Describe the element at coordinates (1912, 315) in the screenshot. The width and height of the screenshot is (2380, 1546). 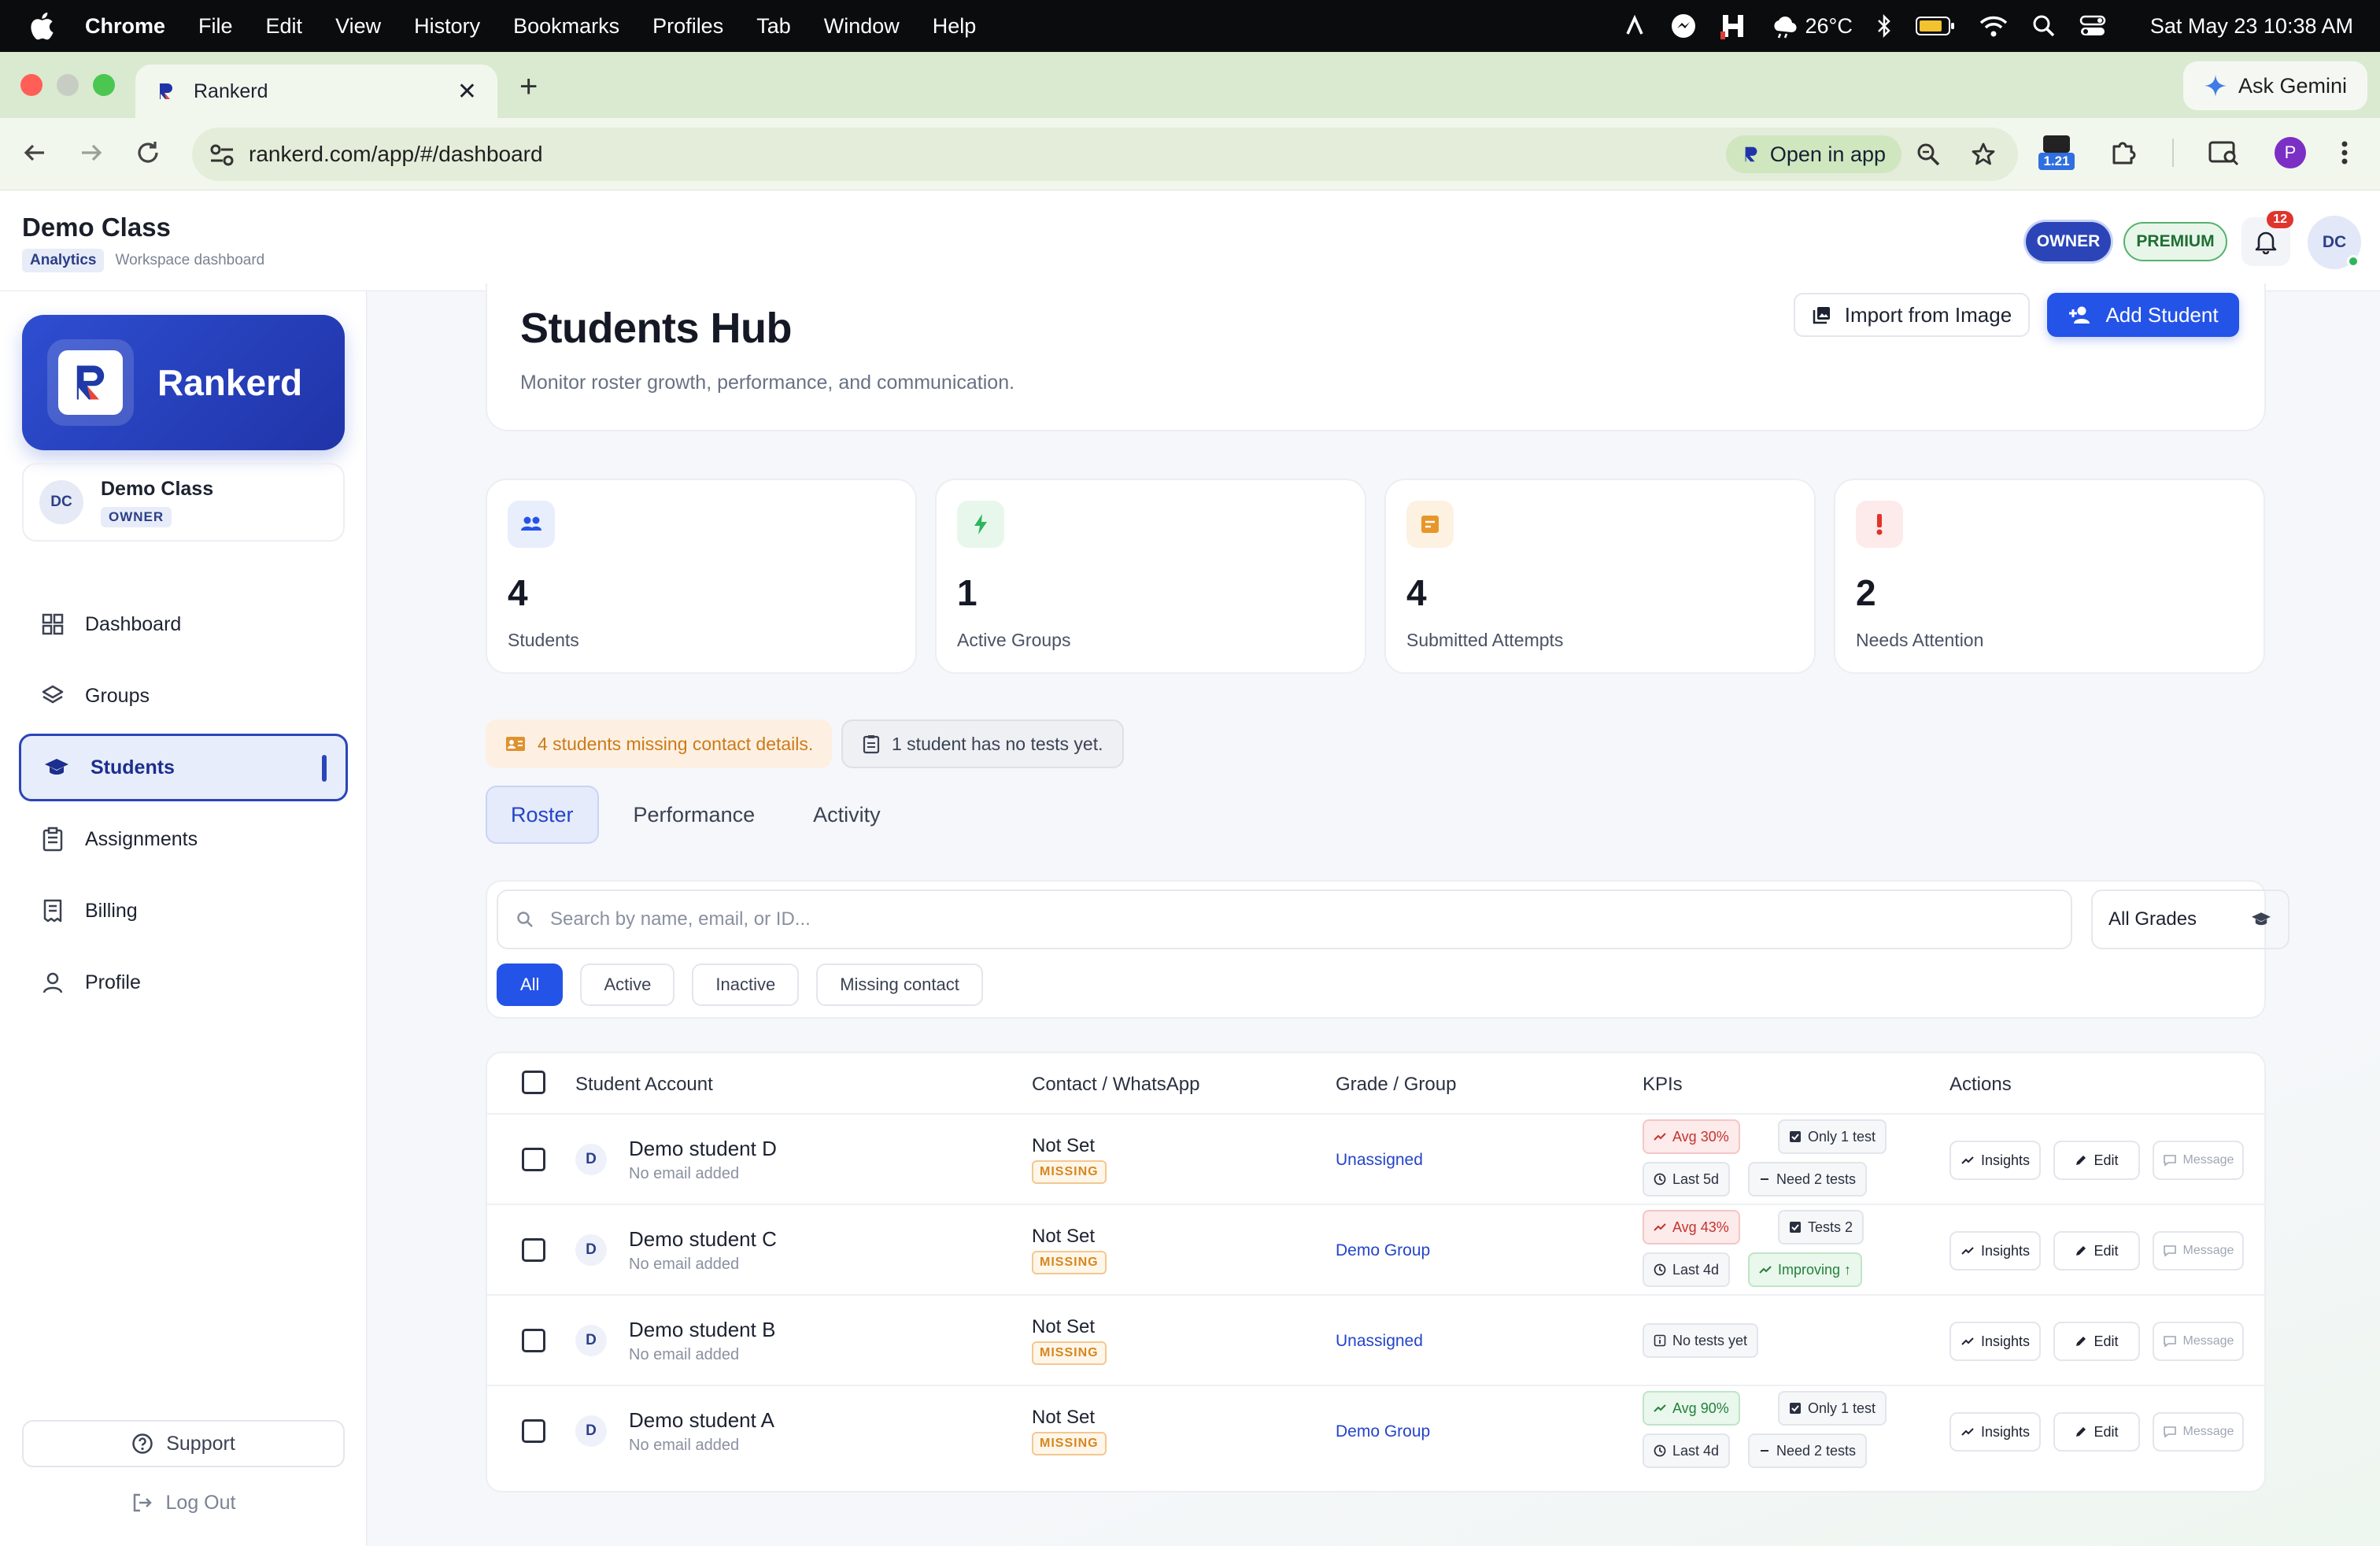
I see `import-from-image-button: Import from Image` at that location.